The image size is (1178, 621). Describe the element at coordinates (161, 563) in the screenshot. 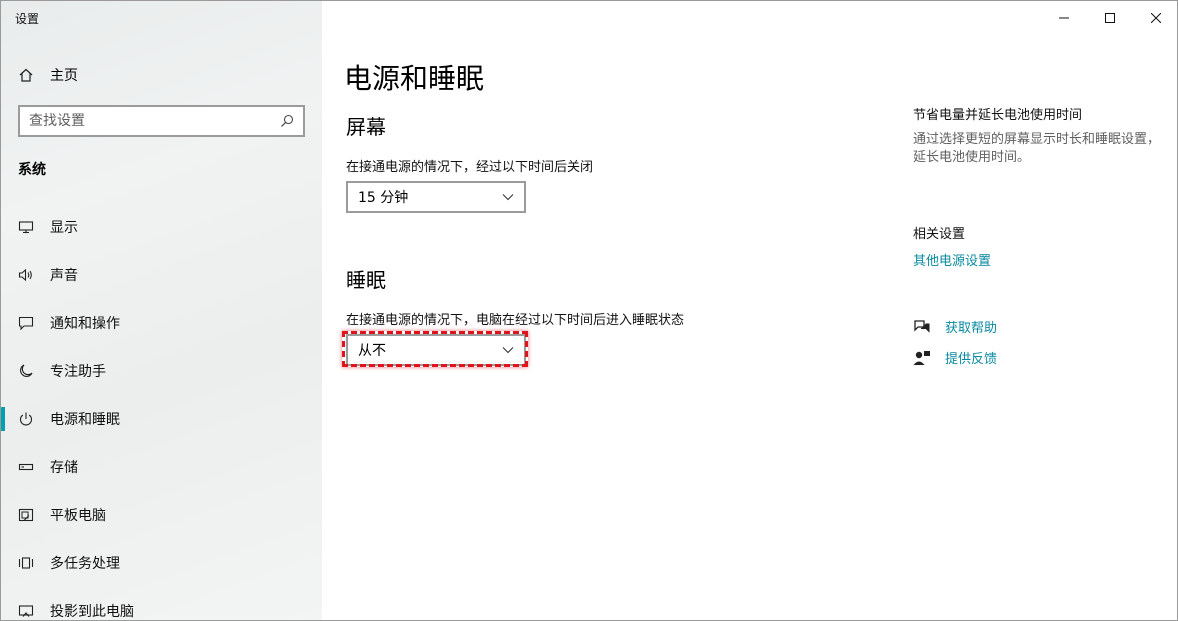

I see `sidebar-item-multitasking: 多任务处理` at that location.